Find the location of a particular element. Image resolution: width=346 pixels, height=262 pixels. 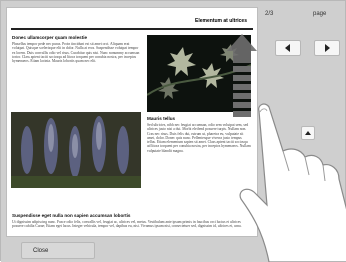

close-button: Close is located at coordinates (58, 250).